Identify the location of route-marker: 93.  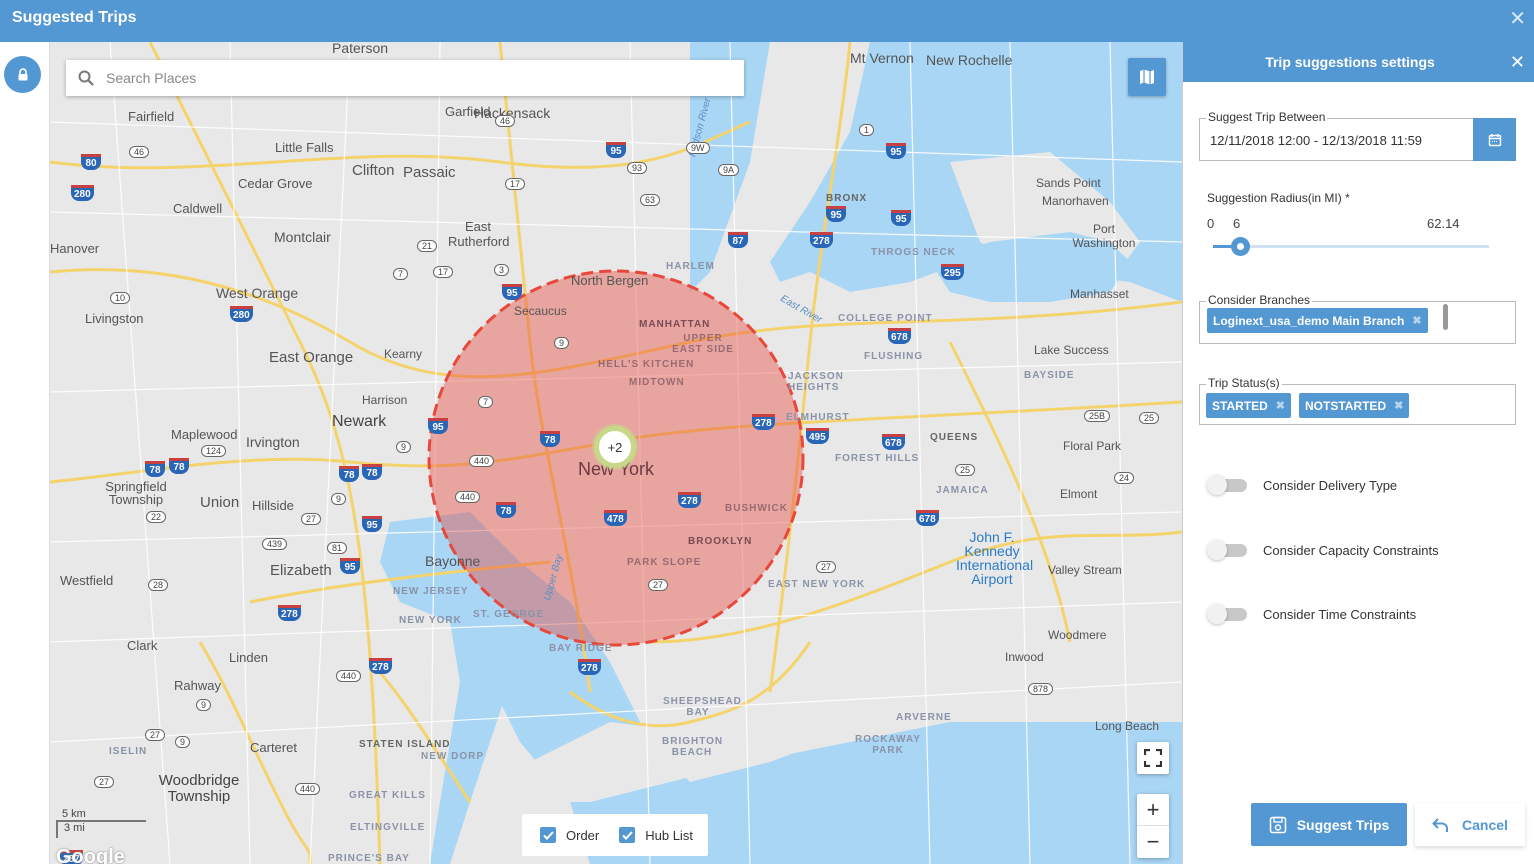
(637, 168).